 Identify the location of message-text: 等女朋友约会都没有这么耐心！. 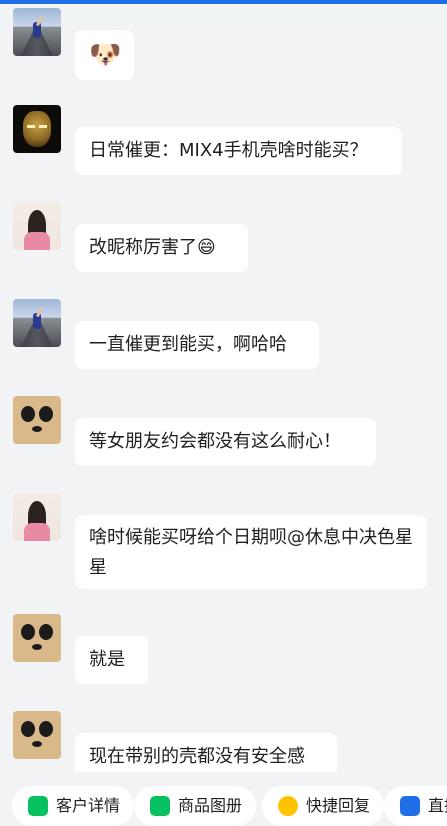
(215, 441).